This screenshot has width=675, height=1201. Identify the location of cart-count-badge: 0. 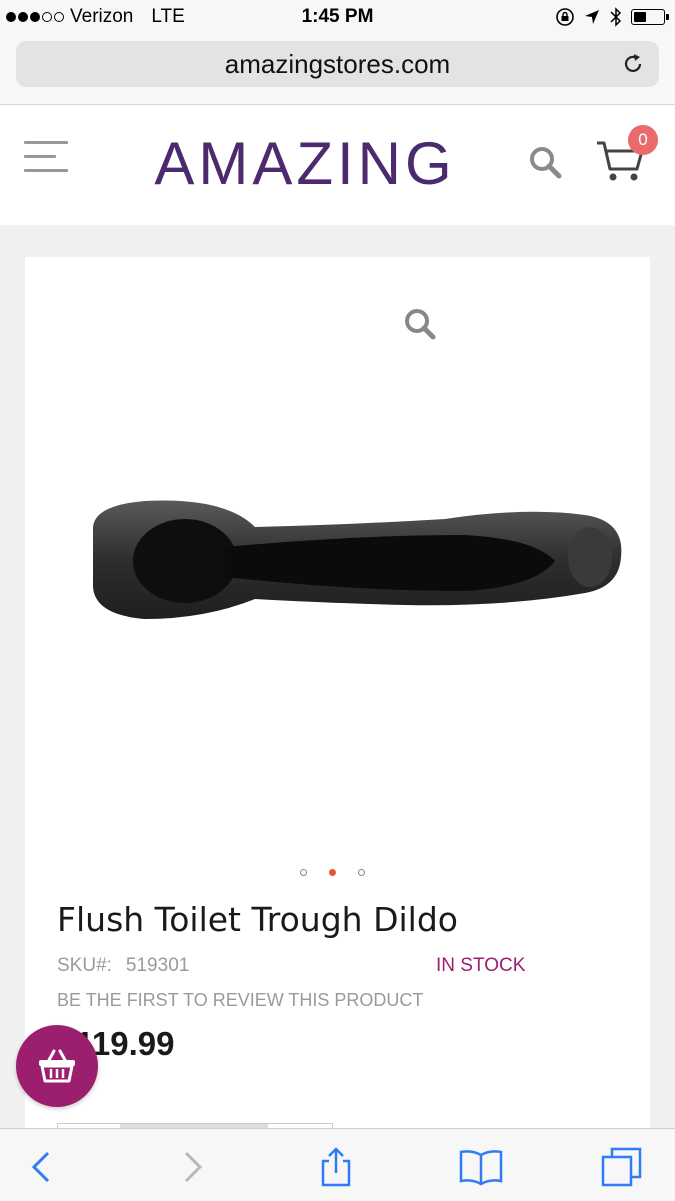
(643, 140).